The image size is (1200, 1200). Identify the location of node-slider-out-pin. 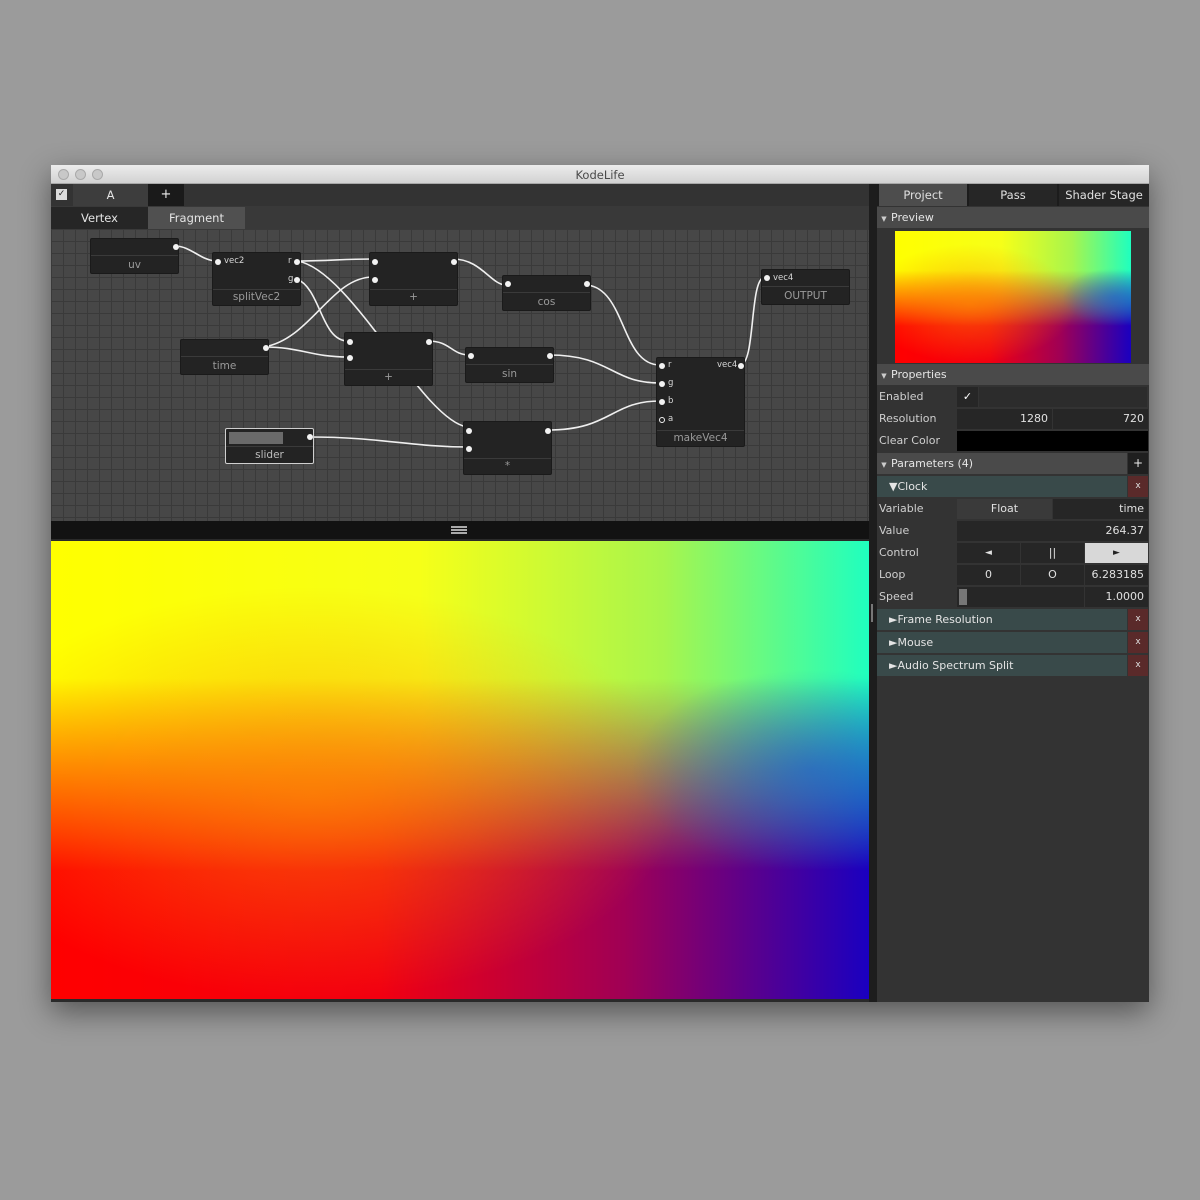
(310, 437).